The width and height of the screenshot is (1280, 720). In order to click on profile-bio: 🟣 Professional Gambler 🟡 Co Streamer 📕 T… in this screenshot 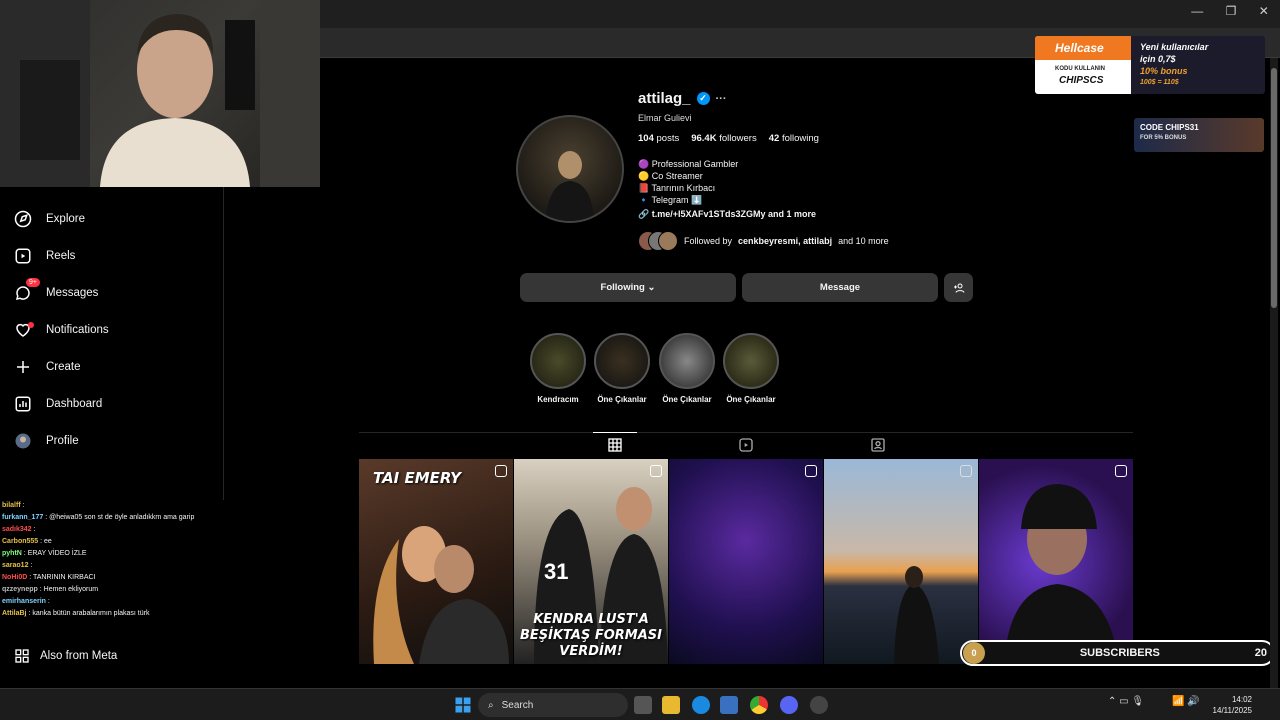, I will do `click(688, 182)`.